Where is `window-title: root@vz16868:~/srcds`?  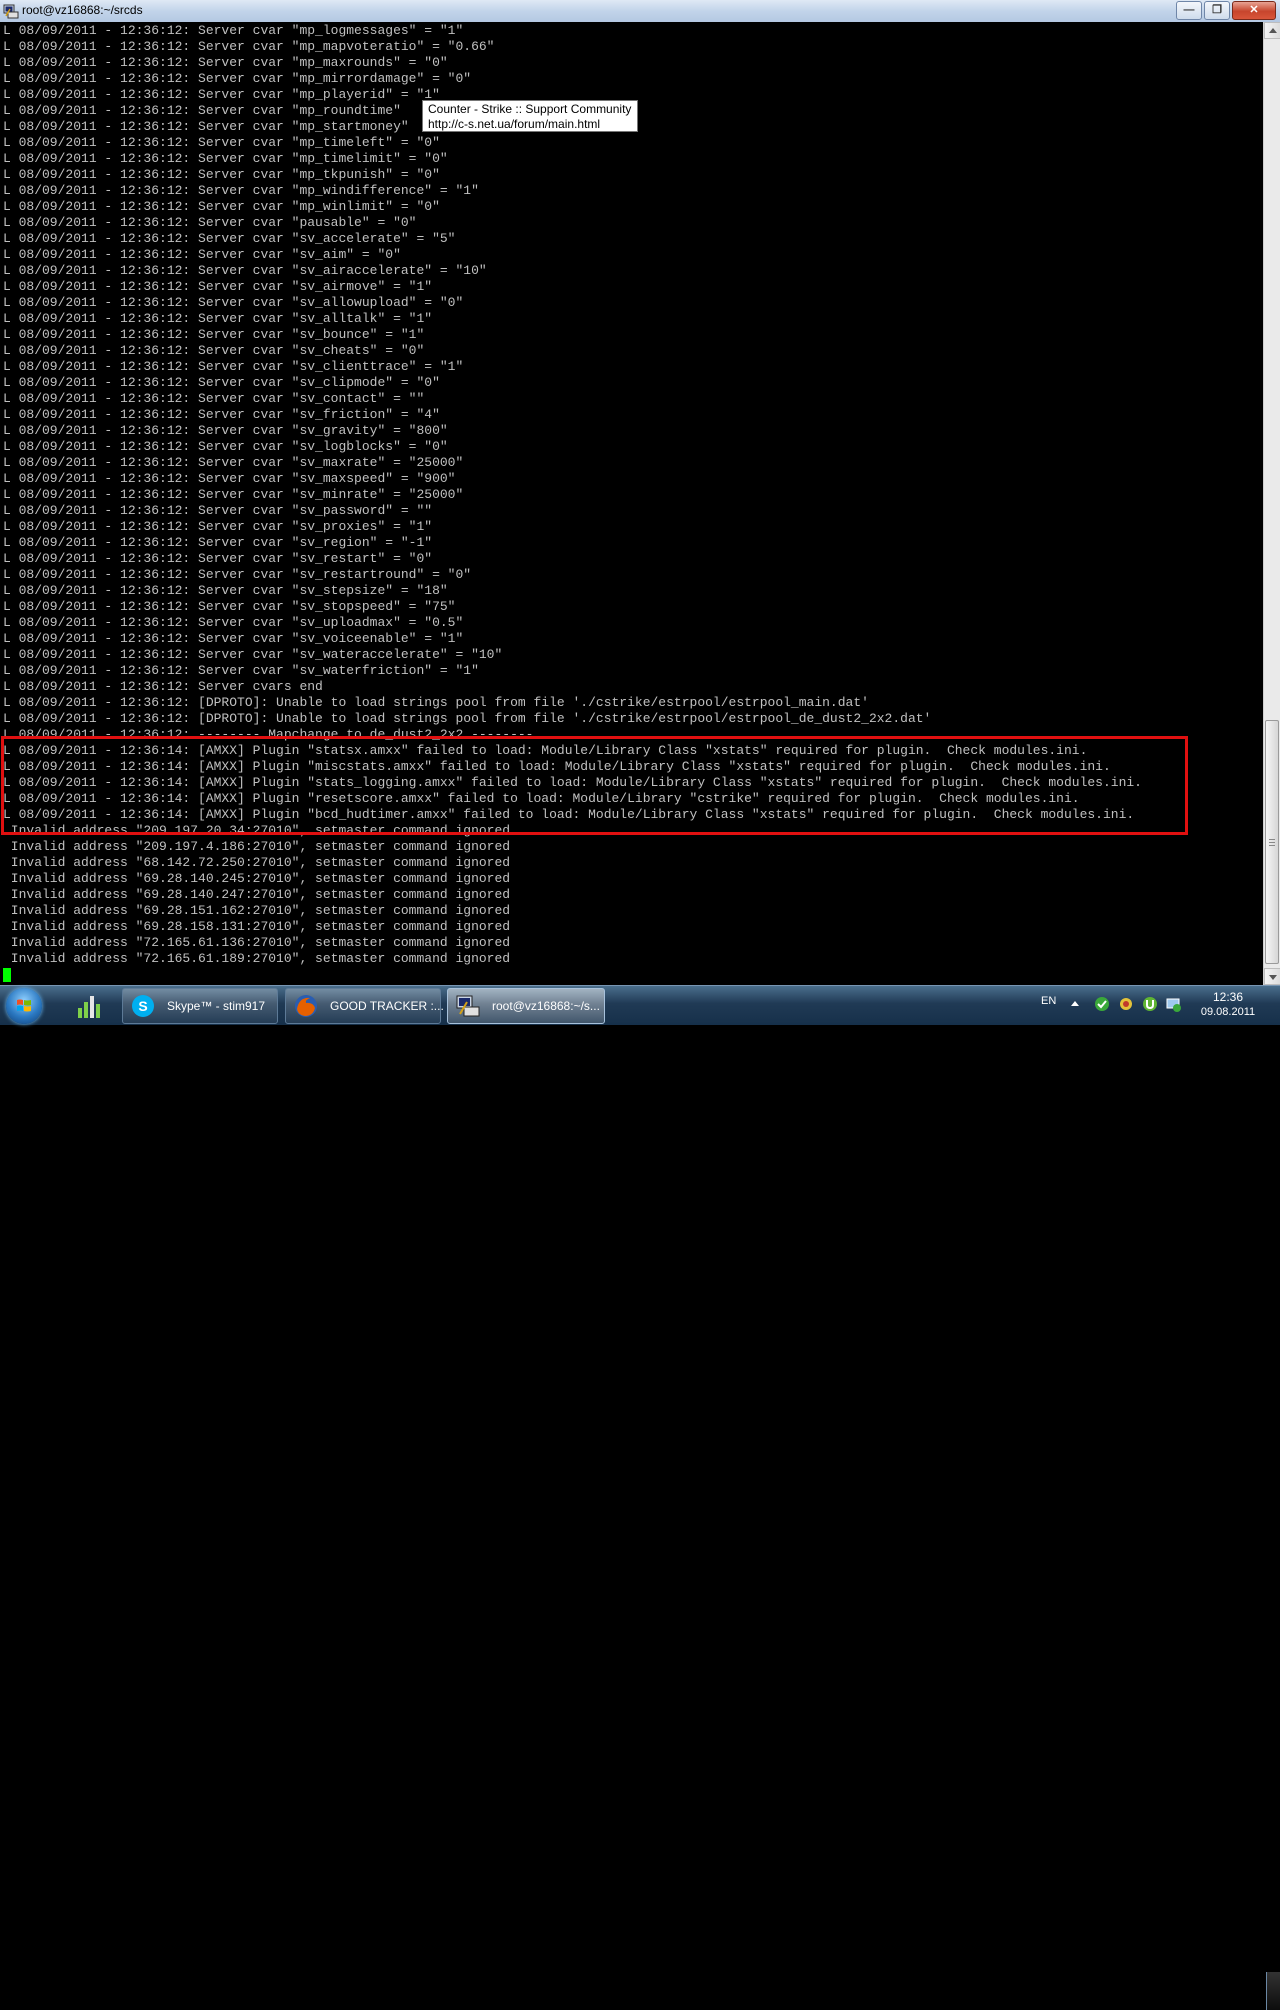 window-title: root@vz16868:~/srcds is located at coordinates (82, 10).